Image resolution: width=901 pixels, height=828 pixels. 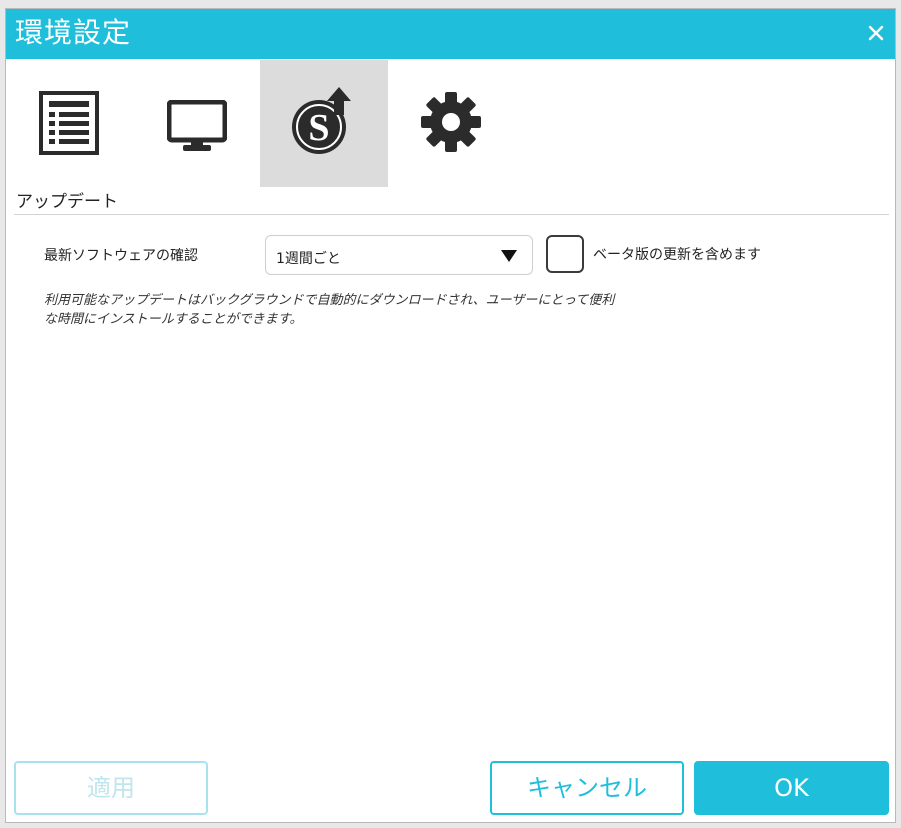 I want to click on software-update-icon: S, so click(x=321, y=120).